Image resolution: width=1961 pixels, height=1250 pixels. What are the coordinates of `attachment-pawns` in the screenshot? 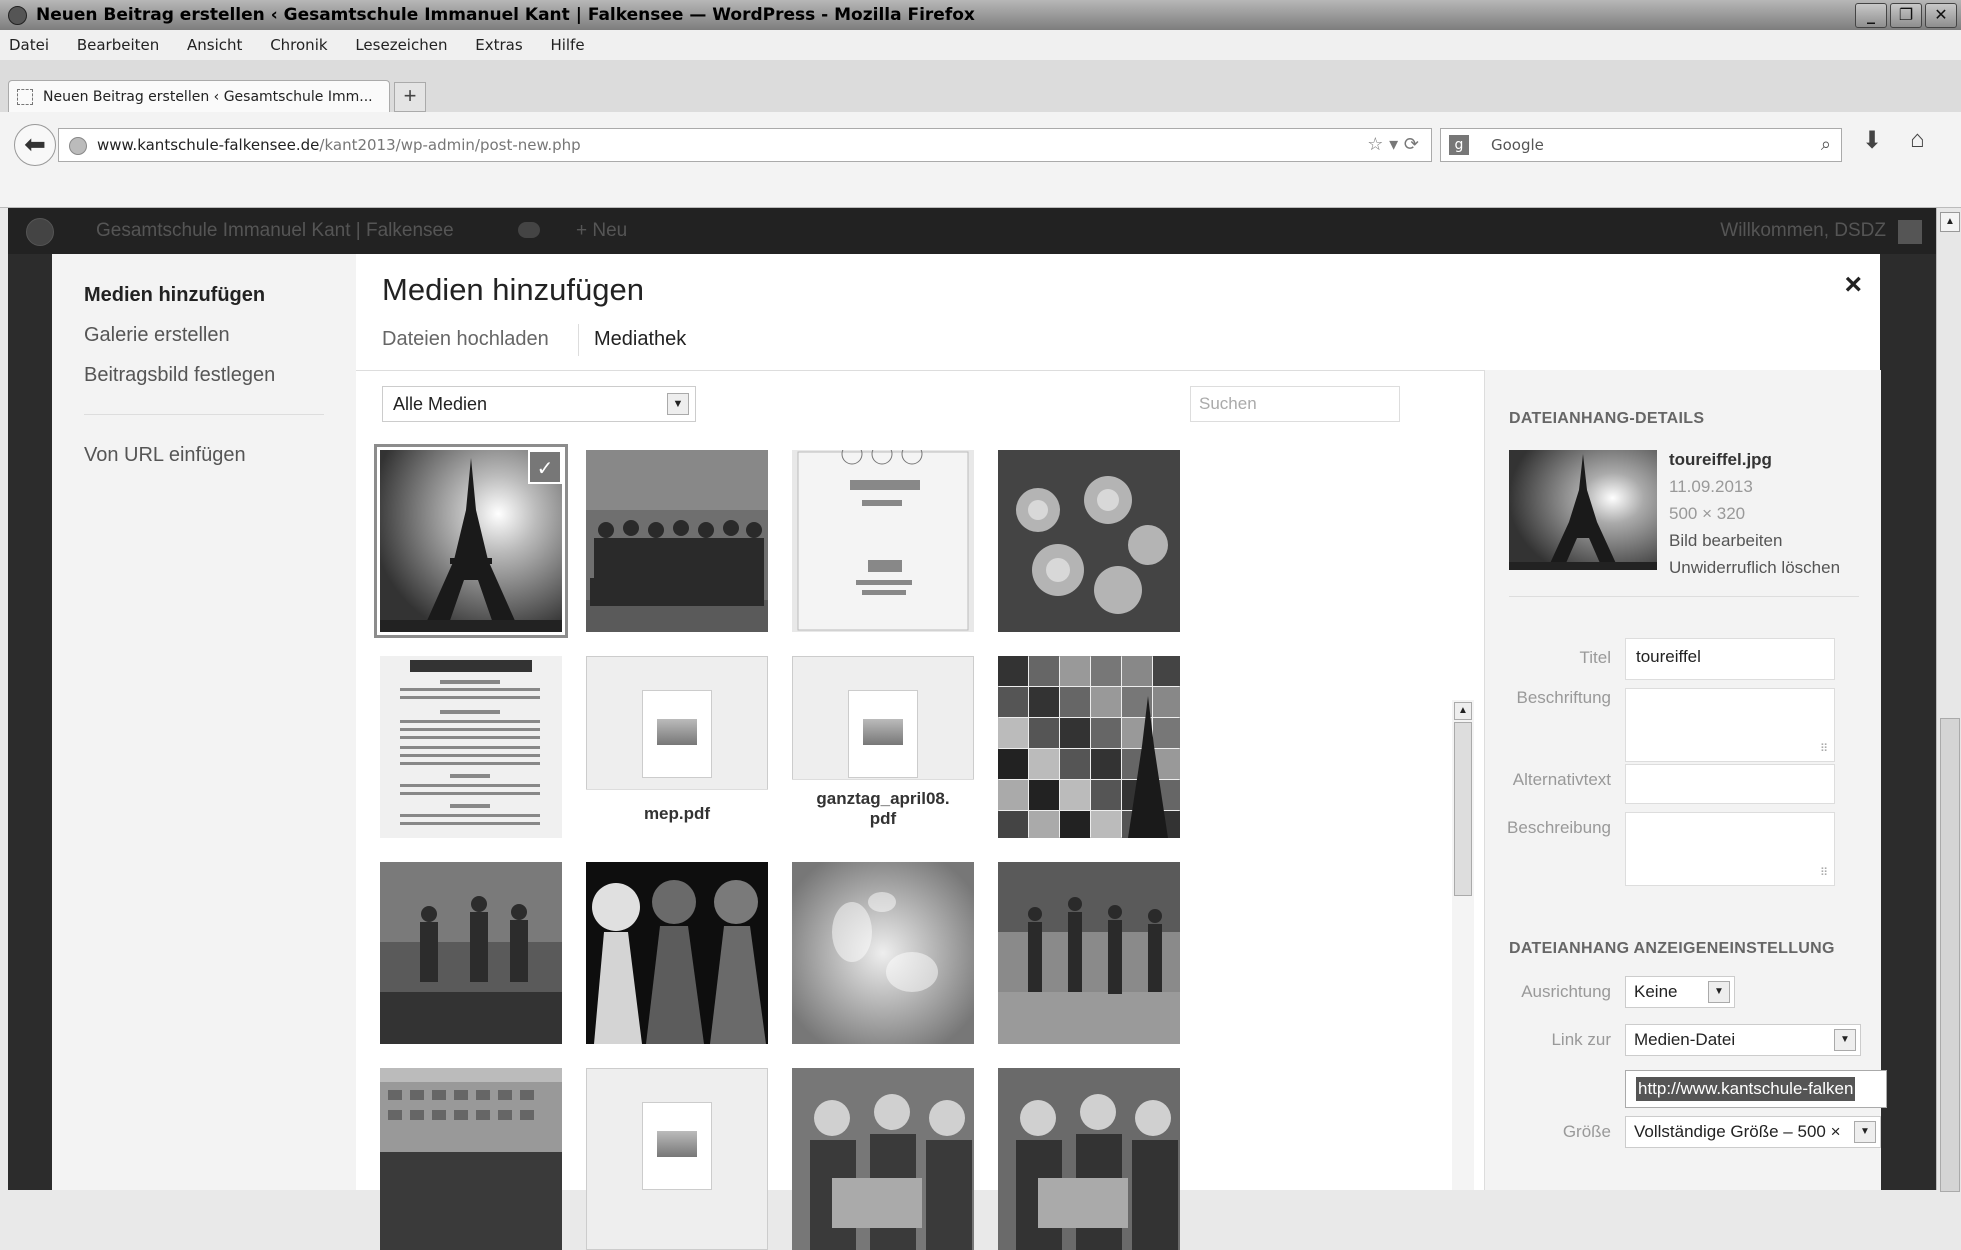 It's located at (677, 953).